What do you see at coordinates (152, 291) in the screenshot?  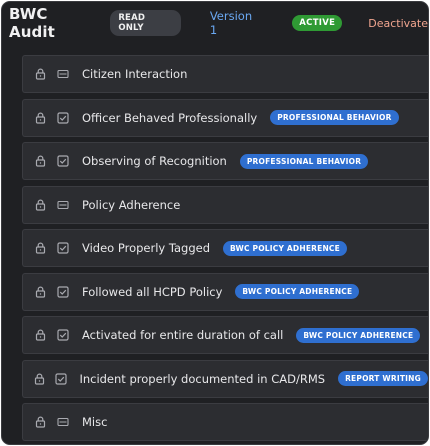 I see `audit-item-label: Followed all HCPD Policy` at bounding box center [152, 291].